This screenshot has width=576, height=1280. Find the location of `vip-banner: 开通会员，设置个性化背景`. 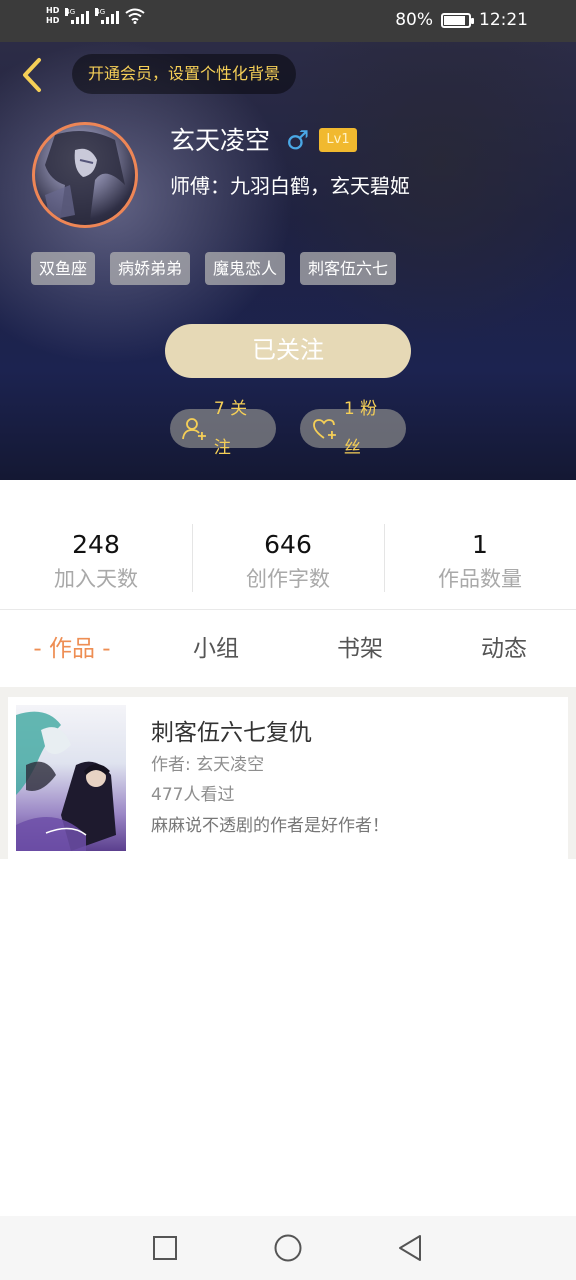

vip-banner: 开通会员，设置个性化背景 is located at coordinates (184, 74).